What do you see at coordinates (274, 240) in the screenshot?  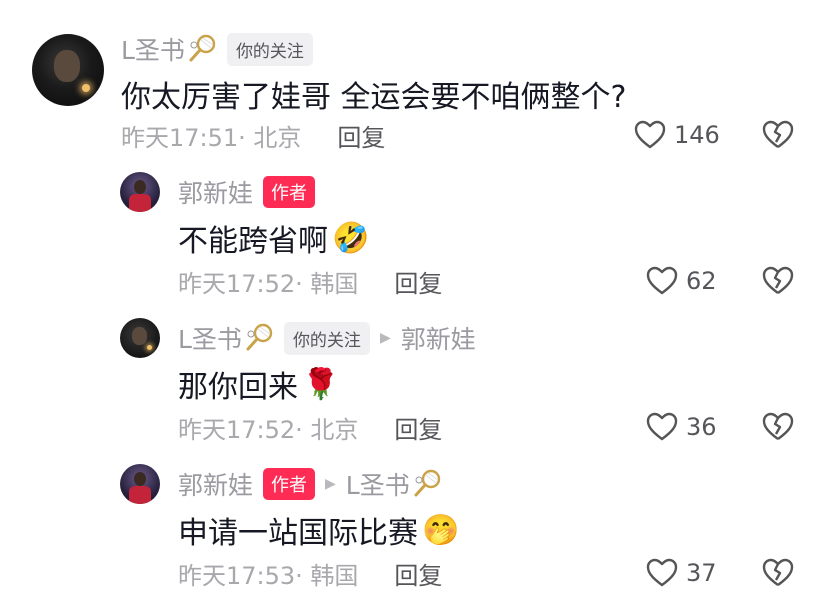 I see `comment-text: 不能跨省啊 🤣` at bounding box center [274, 240].